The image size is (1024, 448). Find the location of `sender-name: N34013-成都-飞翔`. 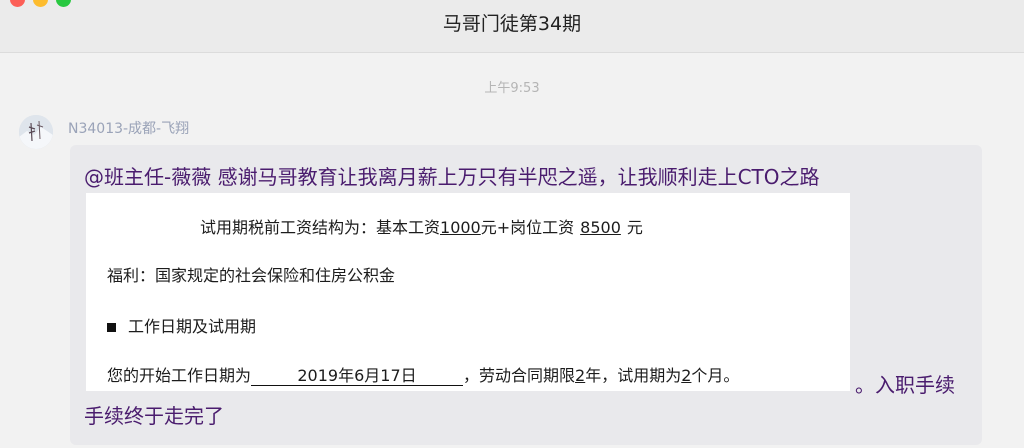

sender-name: N34013-成都-飞翔 is located at coordinates (128, 128).